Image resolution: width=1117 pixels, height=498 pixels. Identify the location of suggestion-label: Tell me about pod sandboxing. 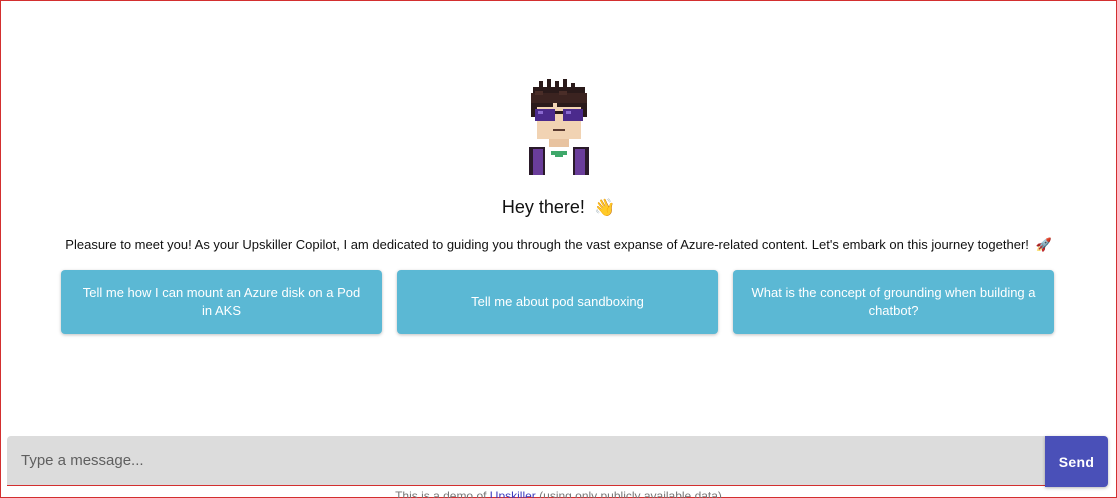
(557, 301).